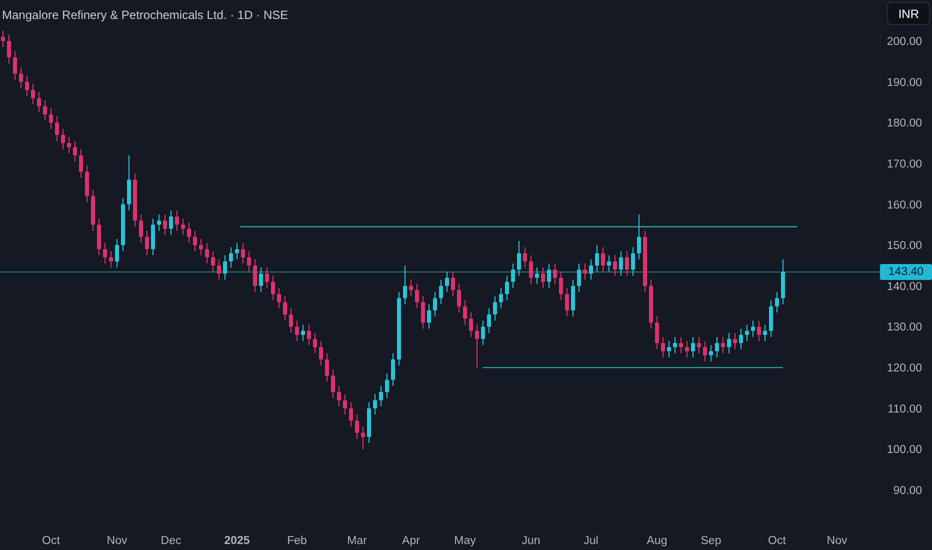  Describe the element at coordinates (237, 541) in the screenshot. I see `time-axis-label: 2025` at that location.